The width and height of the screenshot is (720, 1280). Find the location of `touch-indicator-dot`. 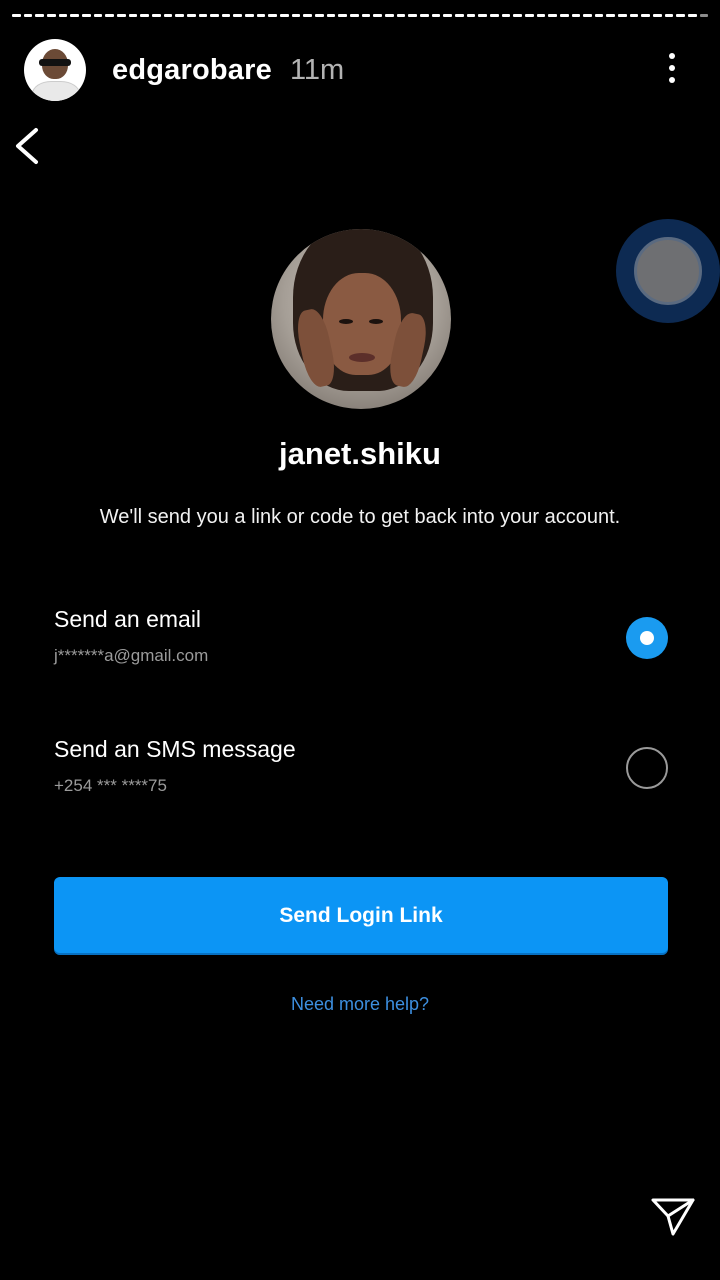

touch-indicator-dot is located at coordinates (668, 271).